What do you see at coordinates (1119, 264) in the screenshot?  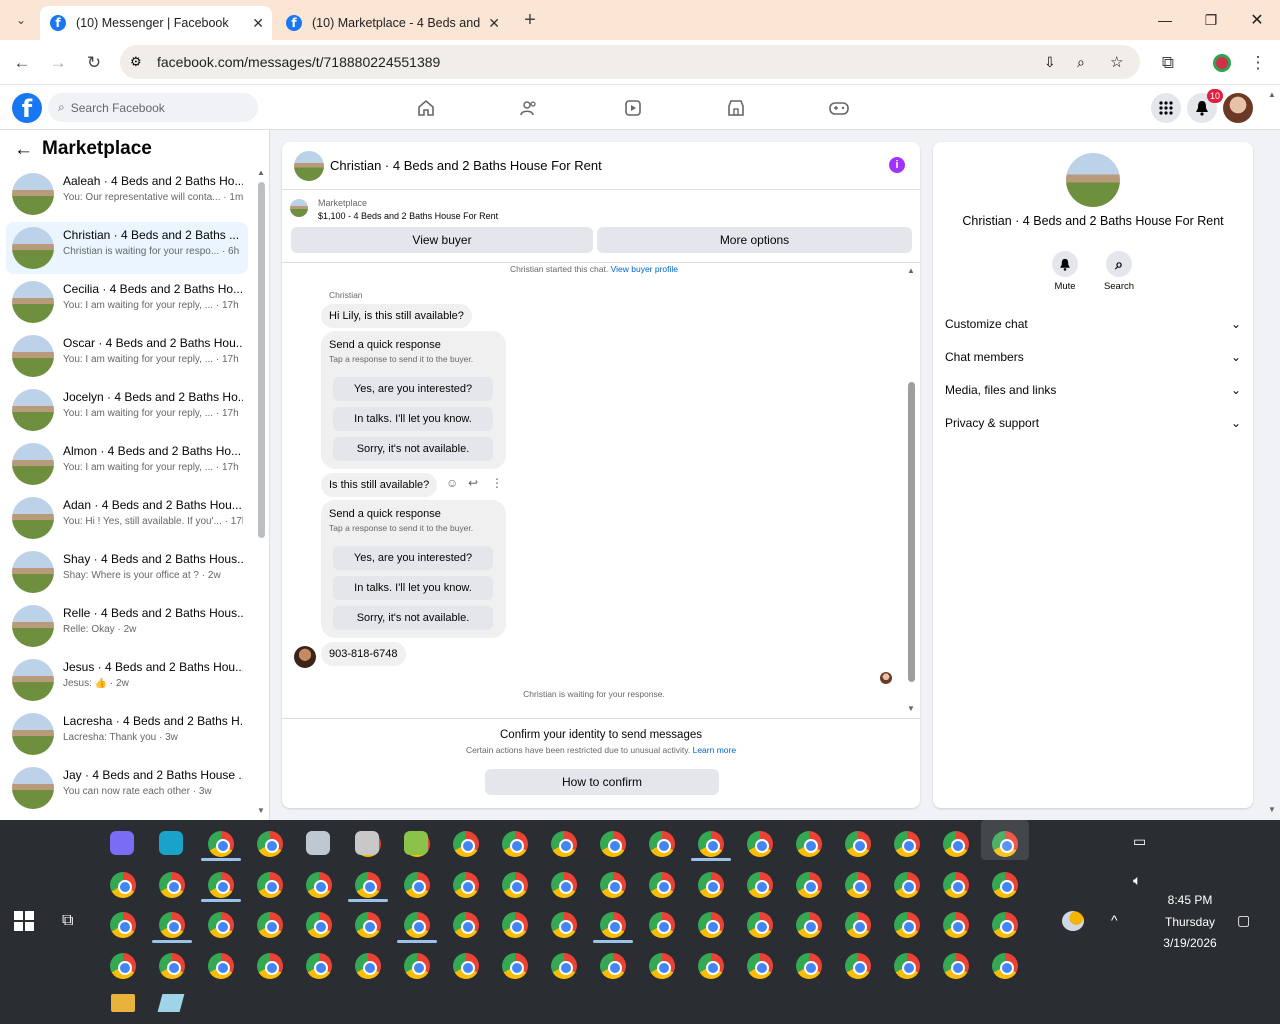 I see `search-in-chat-icon: ⌕` at bounding box center [1119, 264].